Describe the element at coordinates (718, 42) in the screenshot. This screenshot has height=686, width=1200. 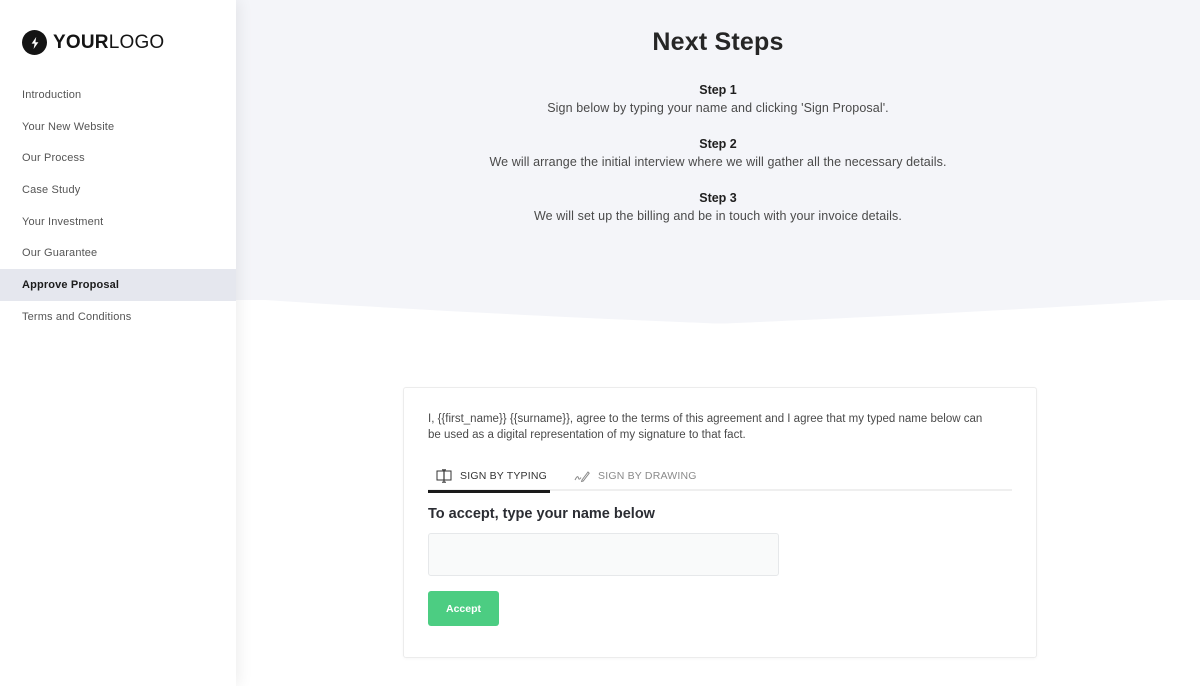
I see `page-title: Next Steps` at that location.